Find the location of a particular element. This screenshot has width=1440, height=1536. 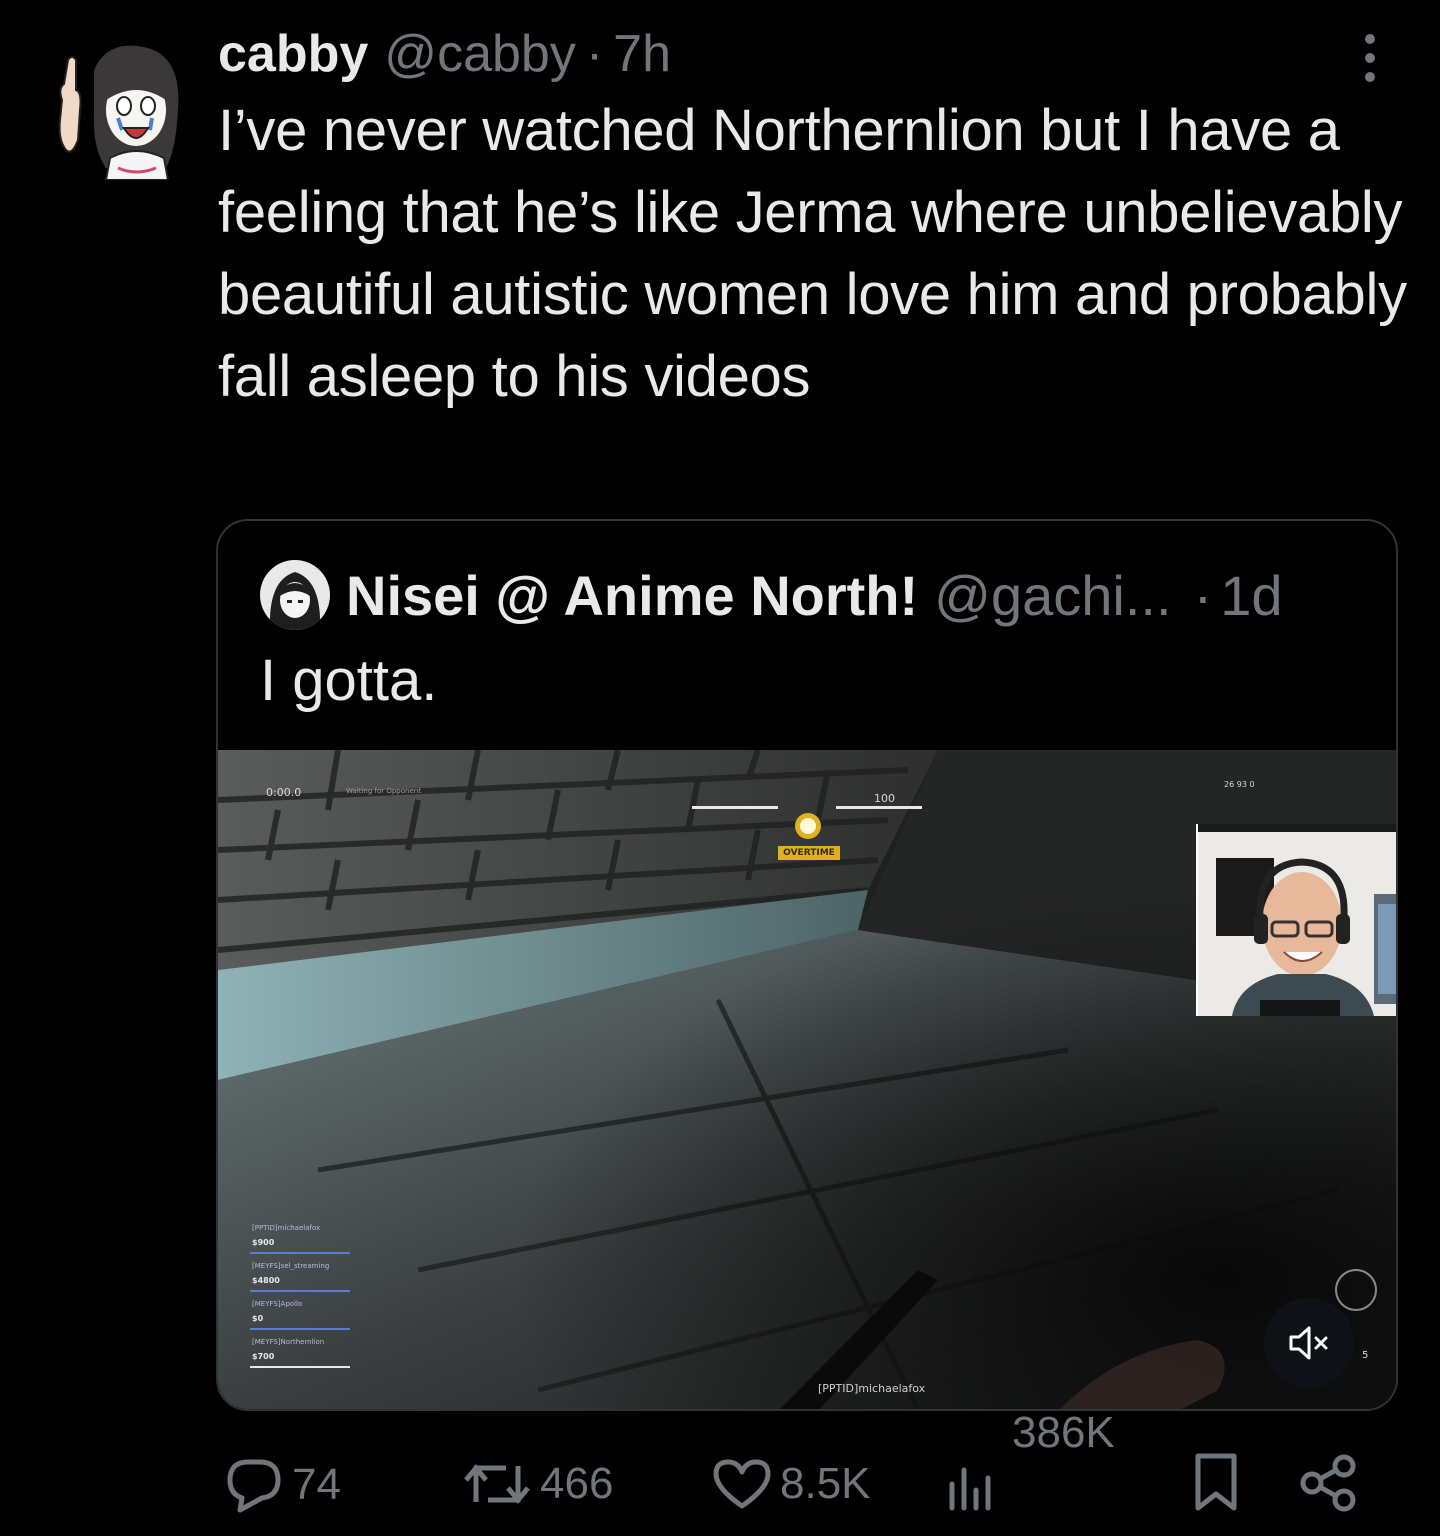

author-avatar is located at coordinates (118, 110).